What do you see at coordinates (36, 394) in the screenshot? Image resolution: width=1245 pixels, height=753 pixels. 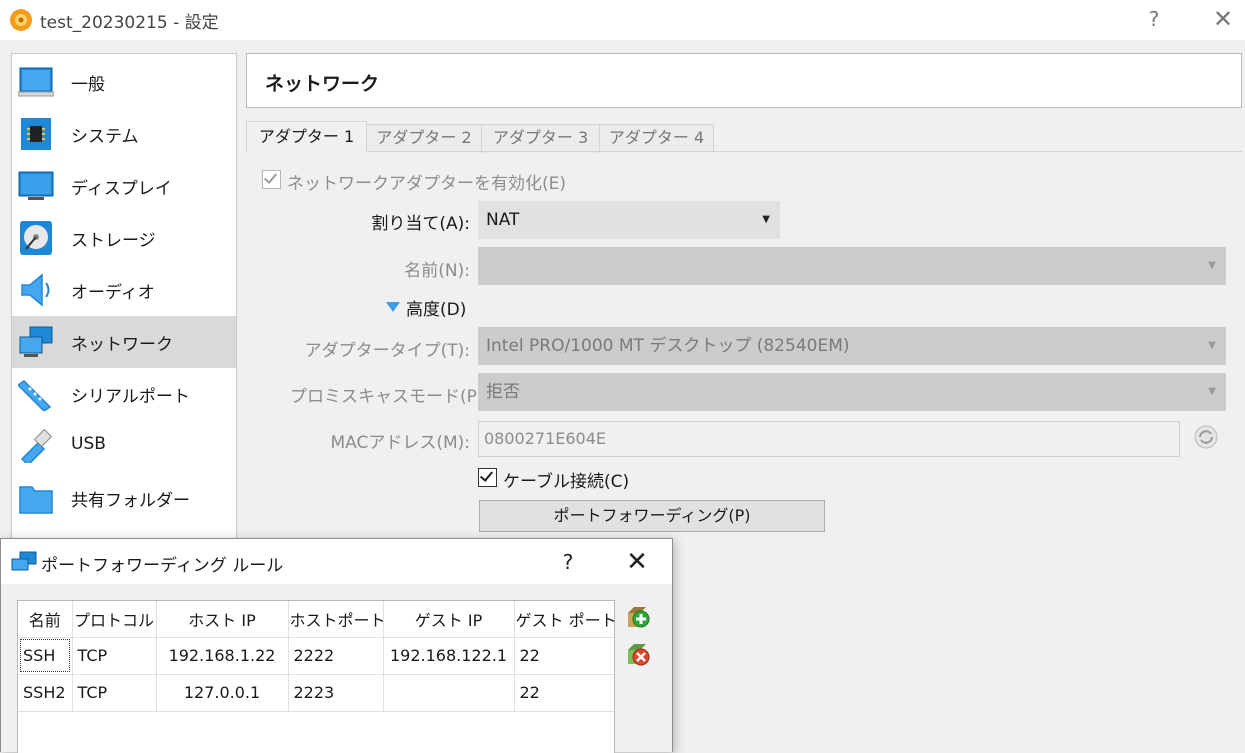 I see `serial-port-icon` at bounding box center [36, 394].